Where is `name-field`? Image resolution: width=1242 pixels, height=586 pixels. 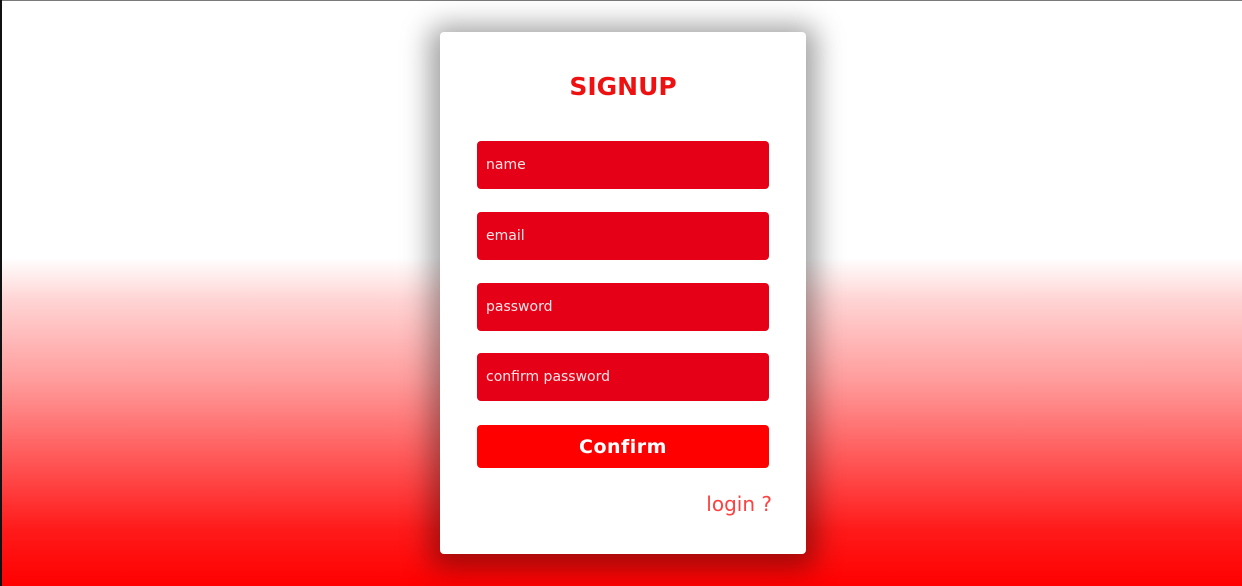
name-field is located at coordinates (623, 165).